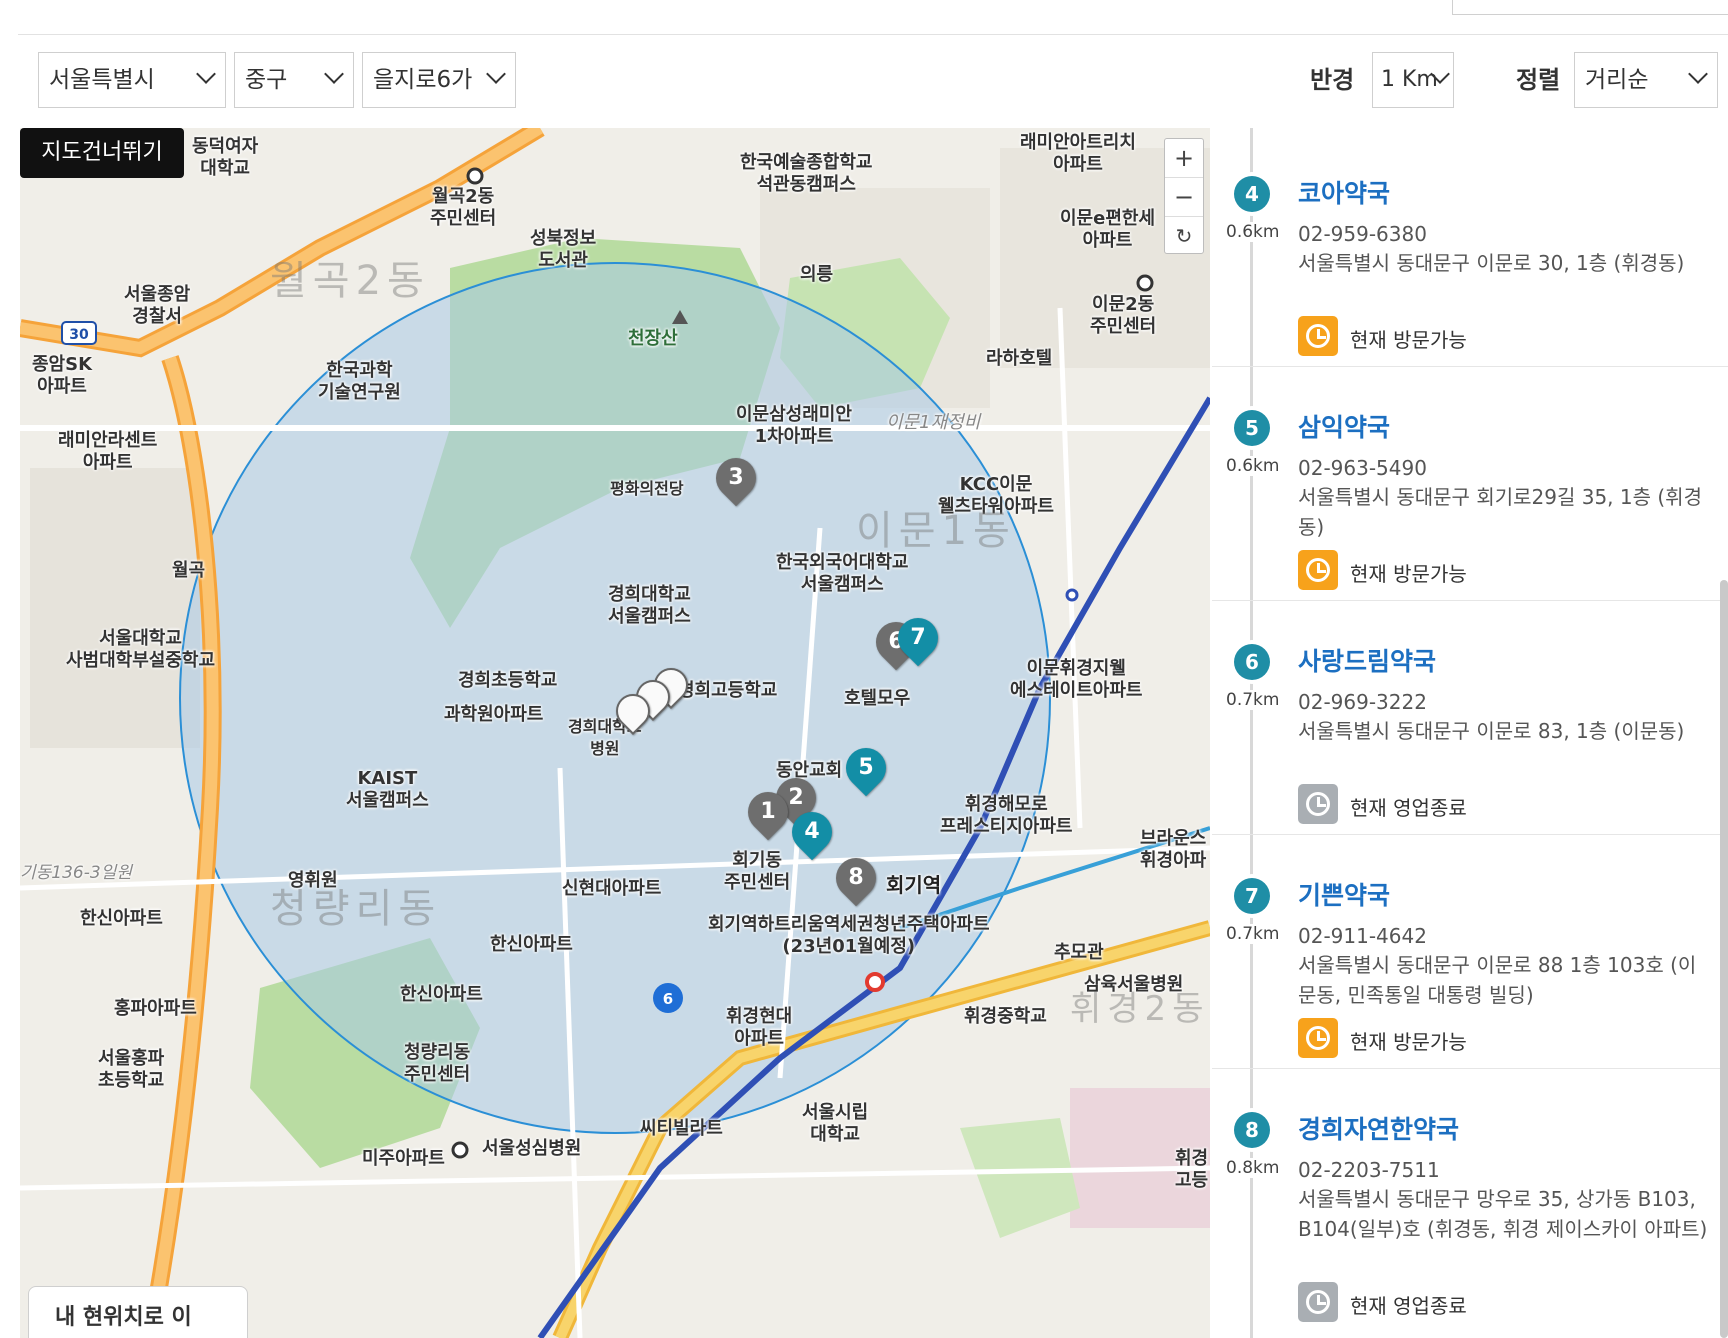 Image resolution: width=1728 pixels, height=1338 pixels. I want to click on map-label: 서울홍파 초등학교, so click(131, 1069).